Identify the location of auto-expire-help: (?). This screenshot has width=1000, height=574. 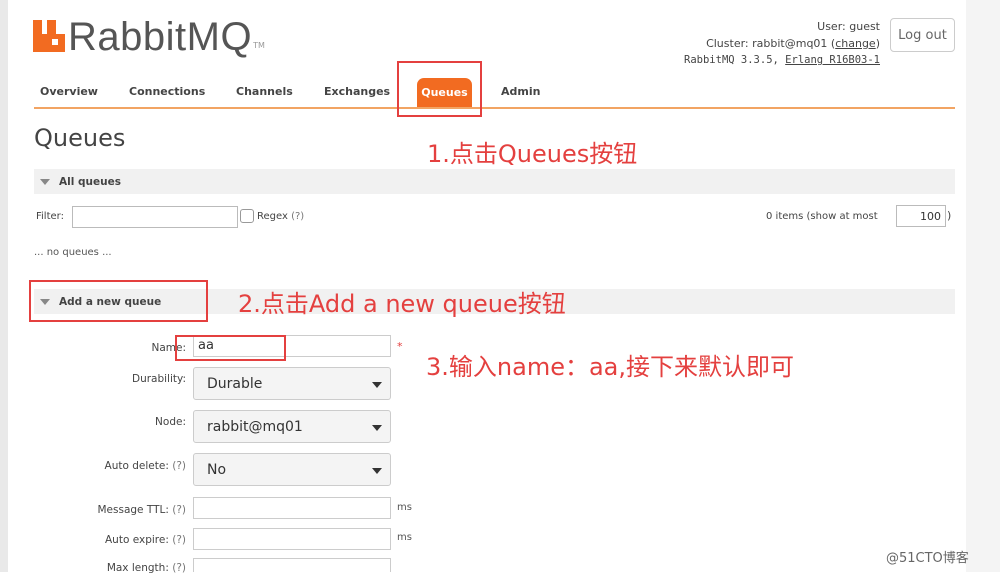
(179, 540).